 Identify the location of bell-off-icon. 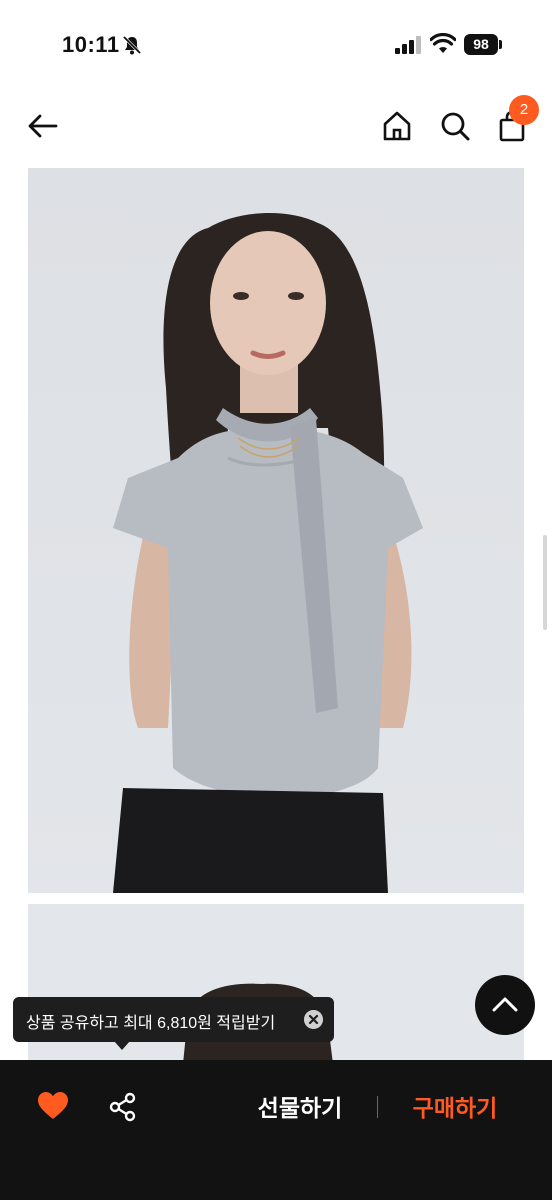
(132, 45).